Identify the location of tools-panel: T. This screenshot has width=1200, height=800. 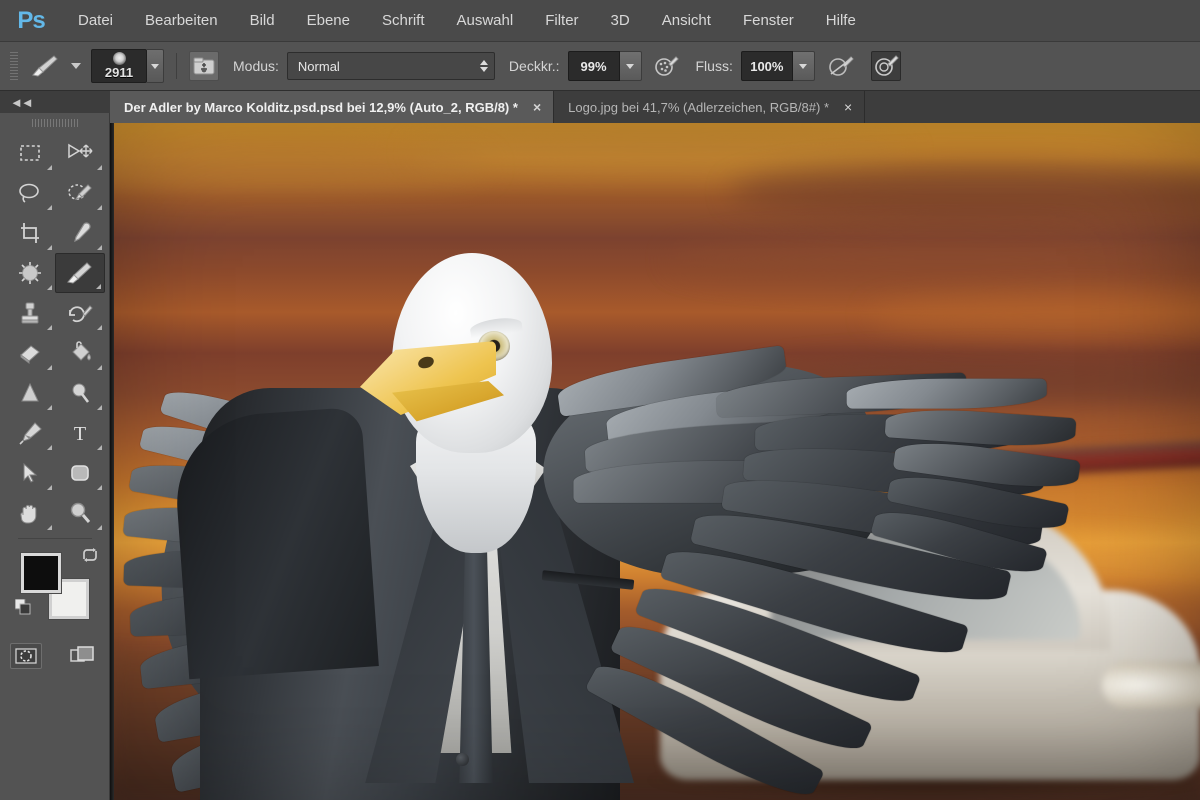
(55, 456).